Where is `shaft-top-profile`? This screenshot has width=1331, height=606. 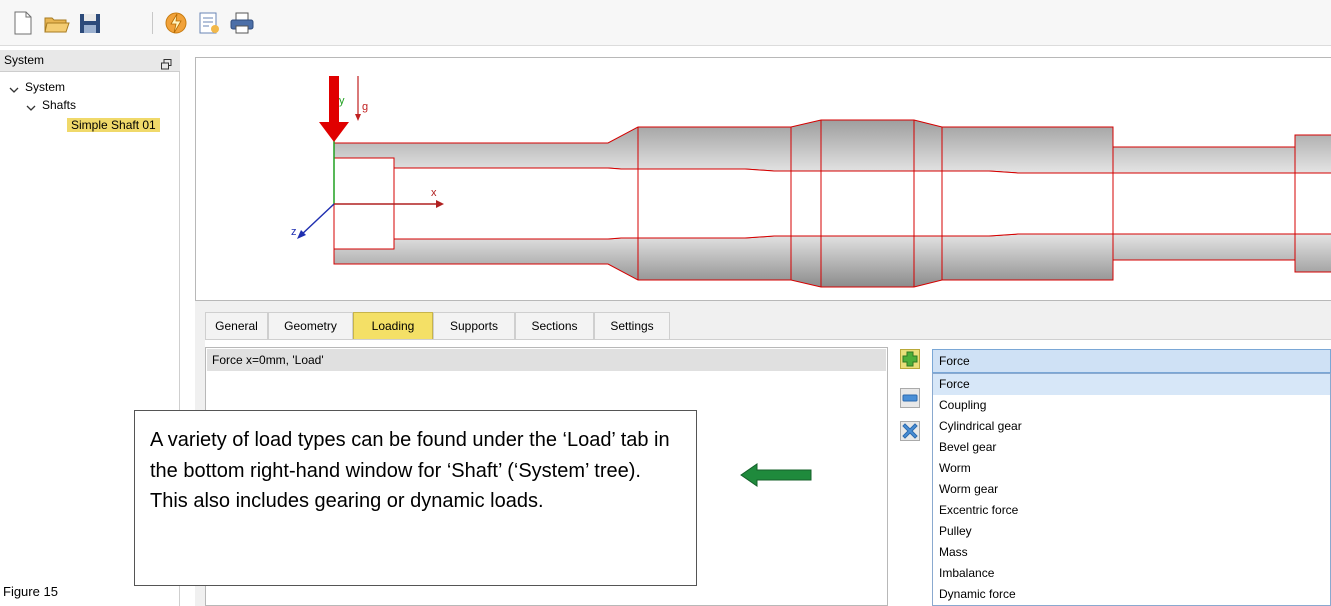
shaft-top-profile is located at coordinates (832, 146).